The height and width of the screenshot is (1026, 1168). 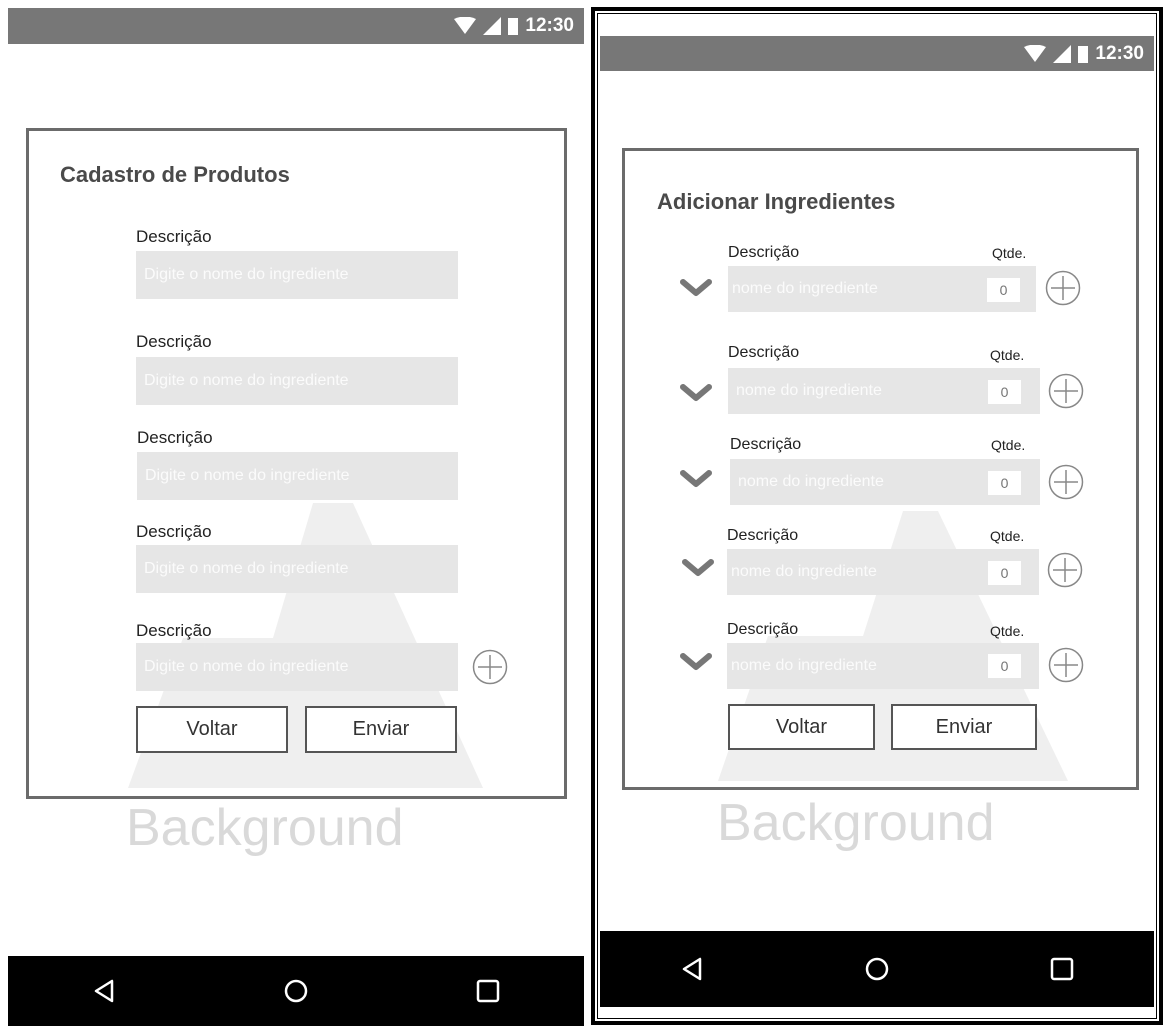 What do you see at coordinates (490, 667) in the screenshot?
I see `add-field-icon` at bounding box center [490, 667].